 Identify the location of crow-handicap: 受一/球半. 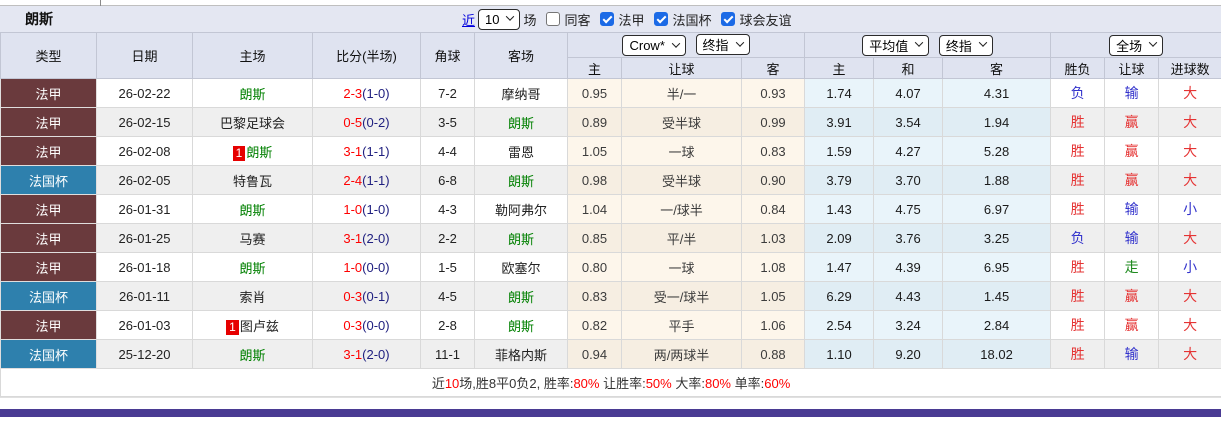
(681, 296).